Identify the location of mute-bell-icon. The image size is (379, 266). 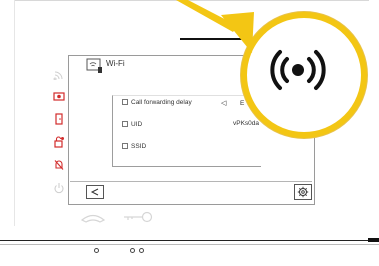
(59, 165).